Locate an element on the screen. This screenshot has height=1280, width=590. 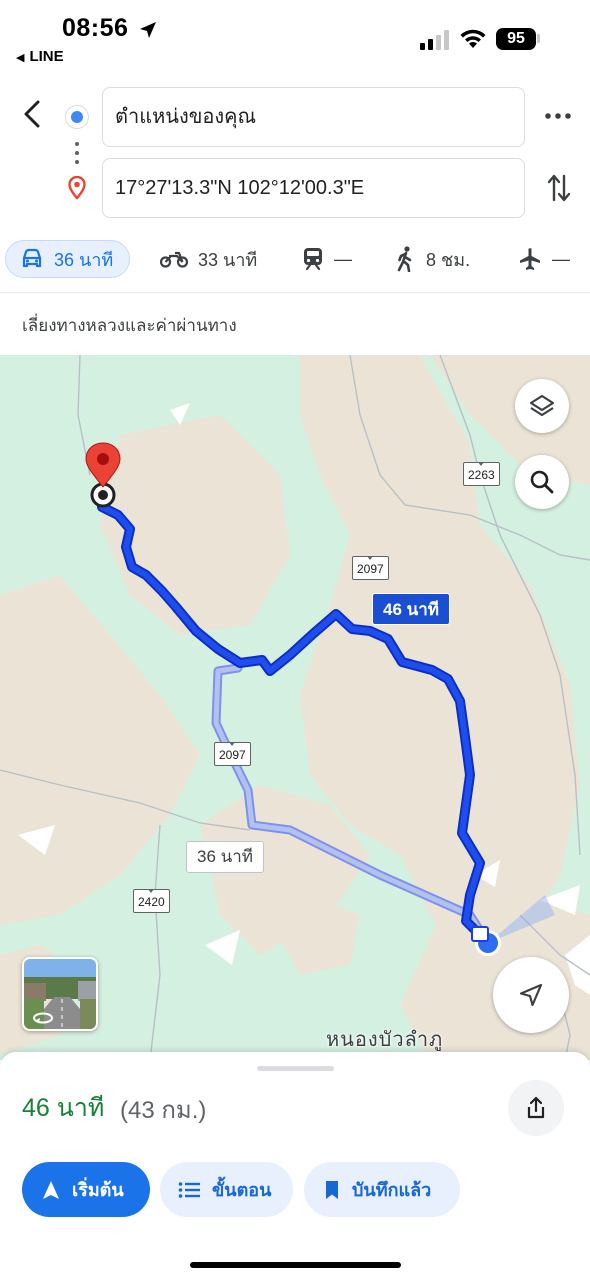
back-to-app-link: ◀ LINE is located at coordinates (40, 56).